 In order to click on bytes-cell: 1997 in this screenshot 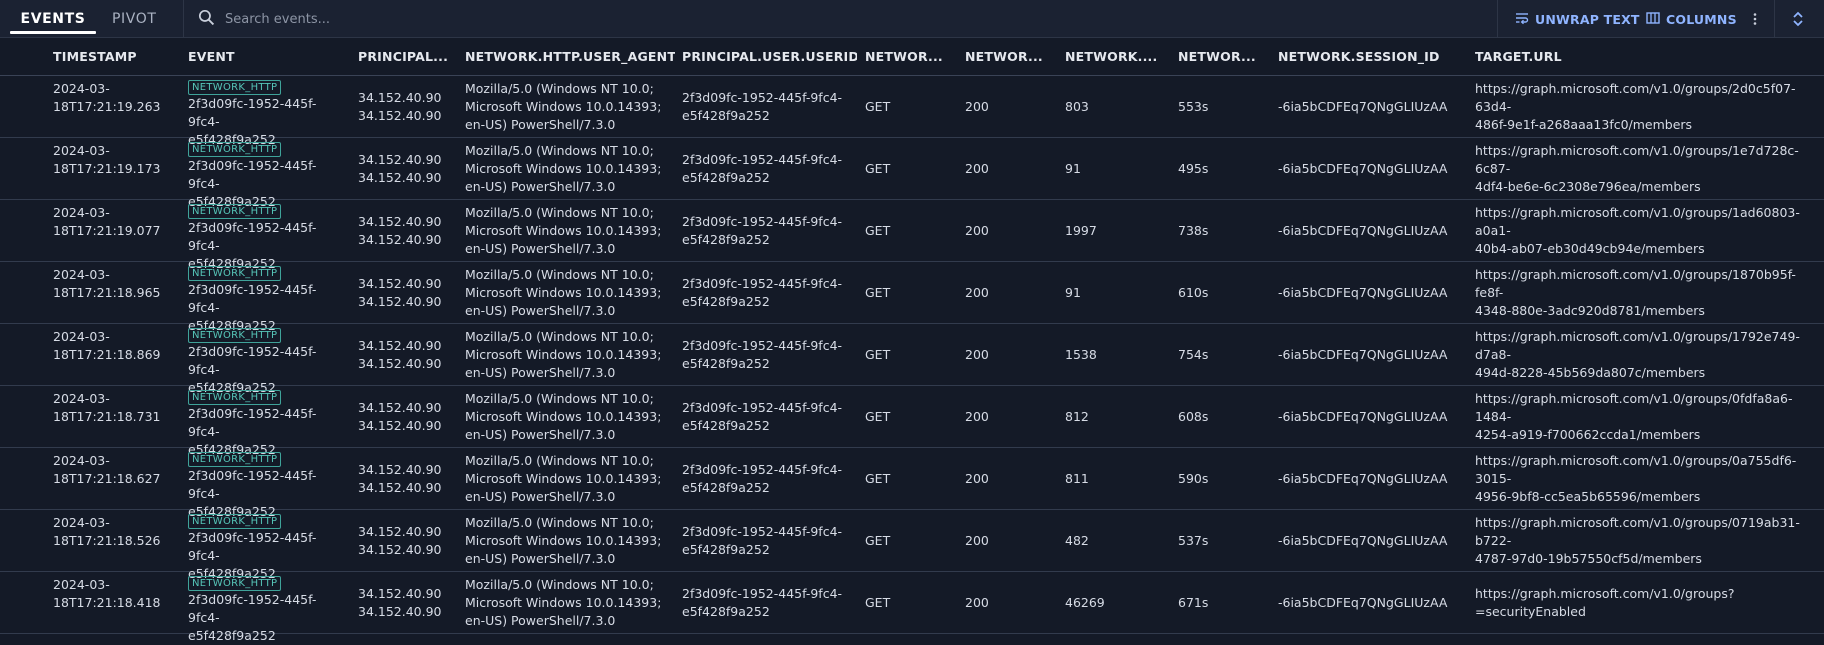, I will do `click(1081, 230)`.